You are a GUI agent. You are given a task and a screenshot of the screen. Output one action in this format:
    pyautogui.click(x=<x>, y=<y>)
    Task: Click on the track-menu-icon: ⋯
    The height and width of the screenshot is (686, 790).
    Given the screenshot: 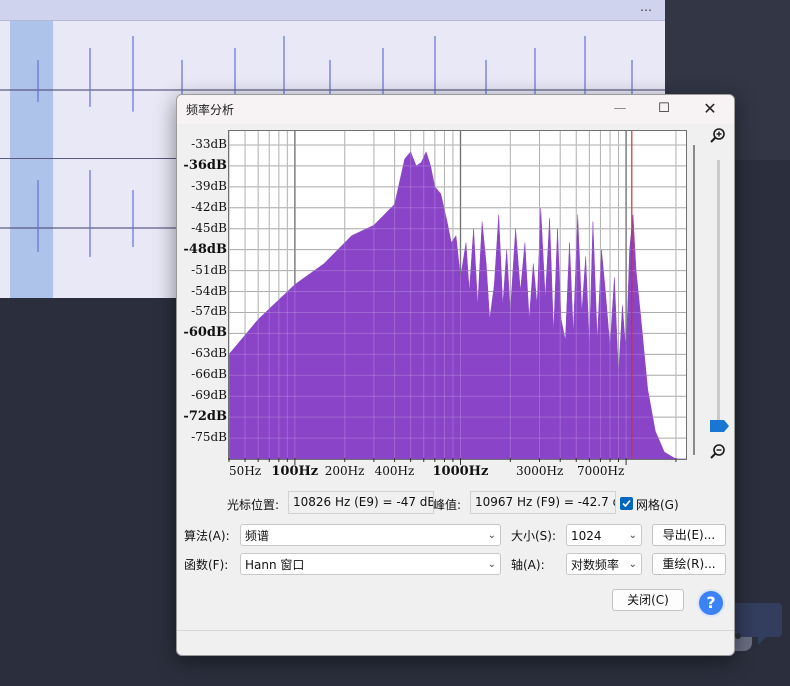 What is the action you would take?
    pyautogui.click(x=646, y=10)
    